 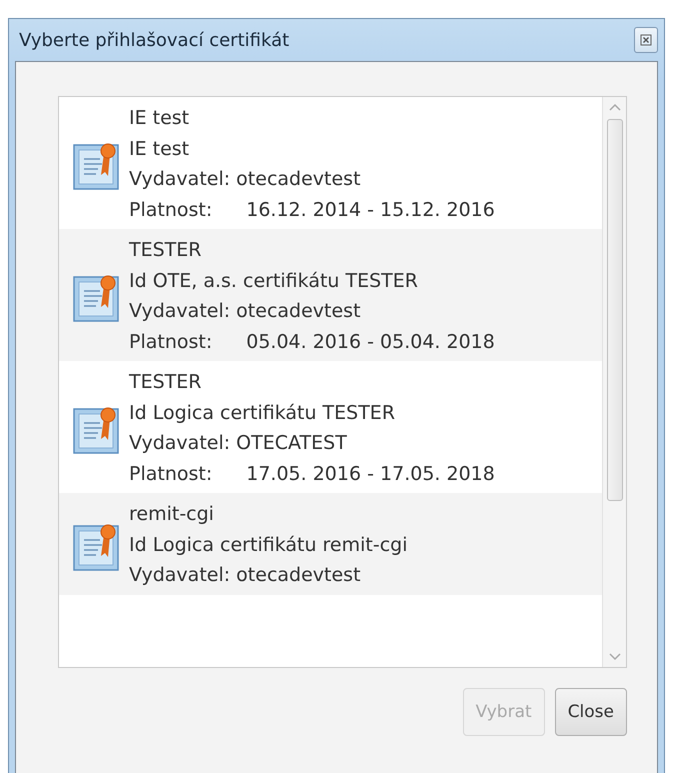 I want to click on window-title: Vyberte přihlašovací certifikát, so click(x=154, y=40).